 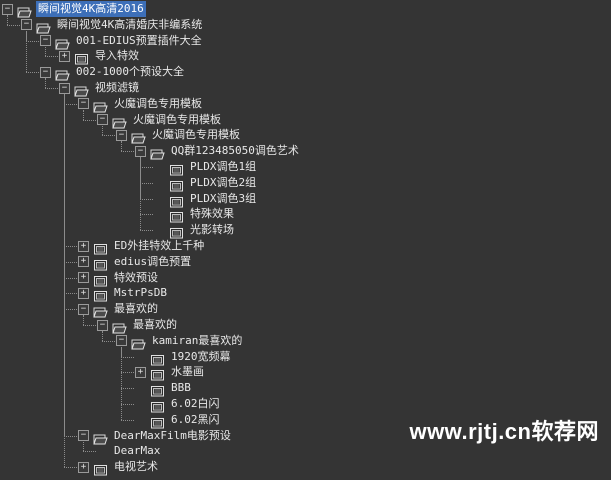 What do you see at coordinates (180, 341) in the screenshot?
I see `tree-node: − kamiran最喜欢的` at bounding box center [180, 341].